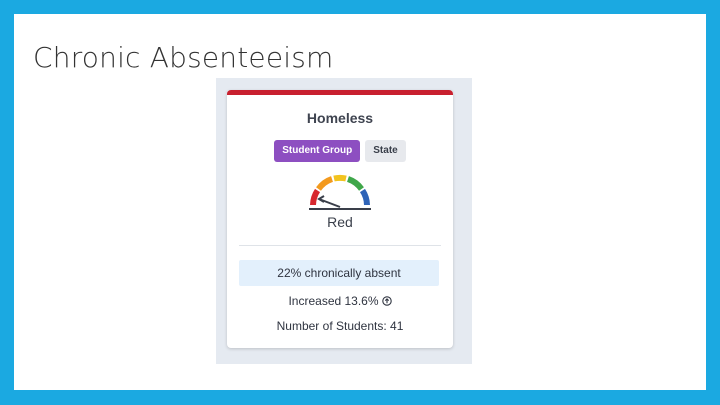 Image resolution: width=720 pixels, height=405 pixels. I want to click on arrow-up-circle-icon, so click(386, 301).